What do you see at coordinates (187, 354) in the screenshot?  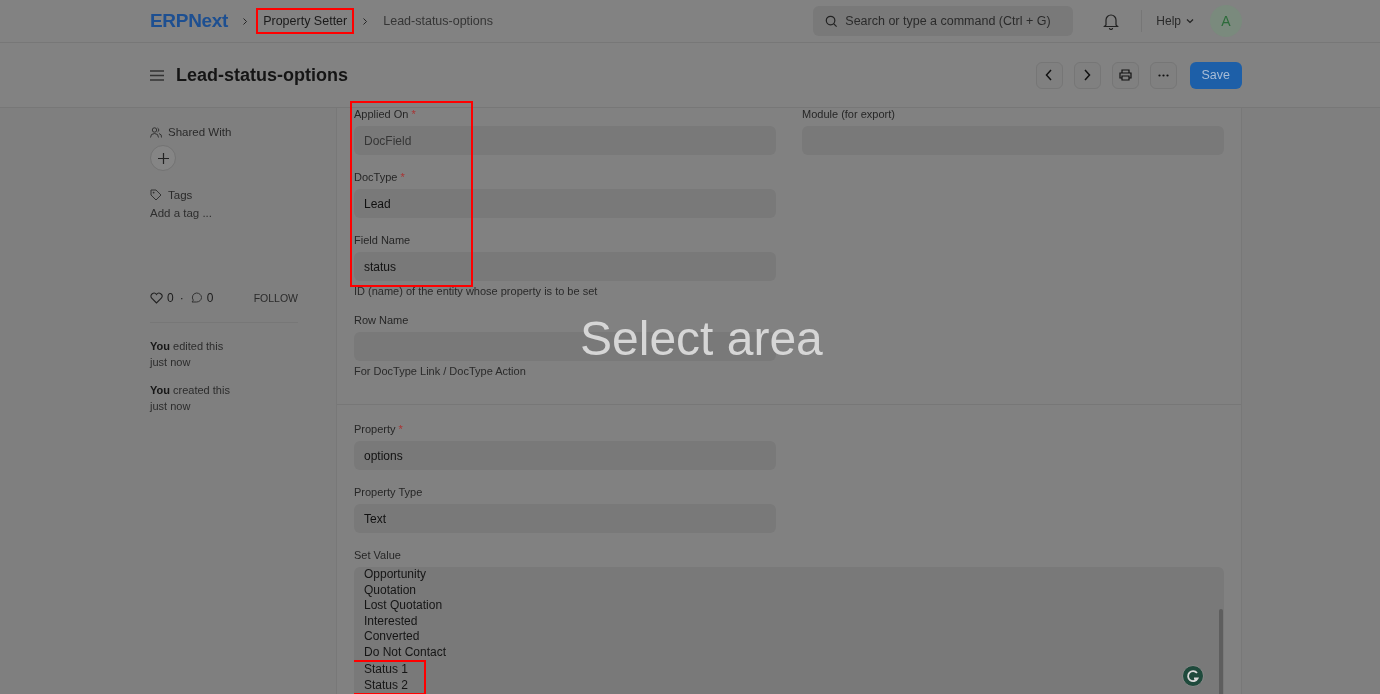 I see `activity-entry: You edited this just now` at bounding box center [187, 354].